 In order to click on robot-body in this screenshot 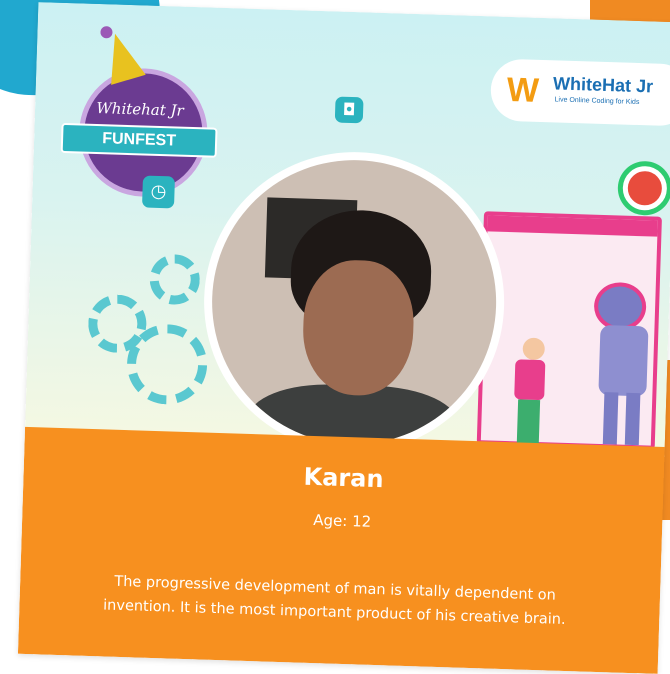, I will do `click(623, 360)`.